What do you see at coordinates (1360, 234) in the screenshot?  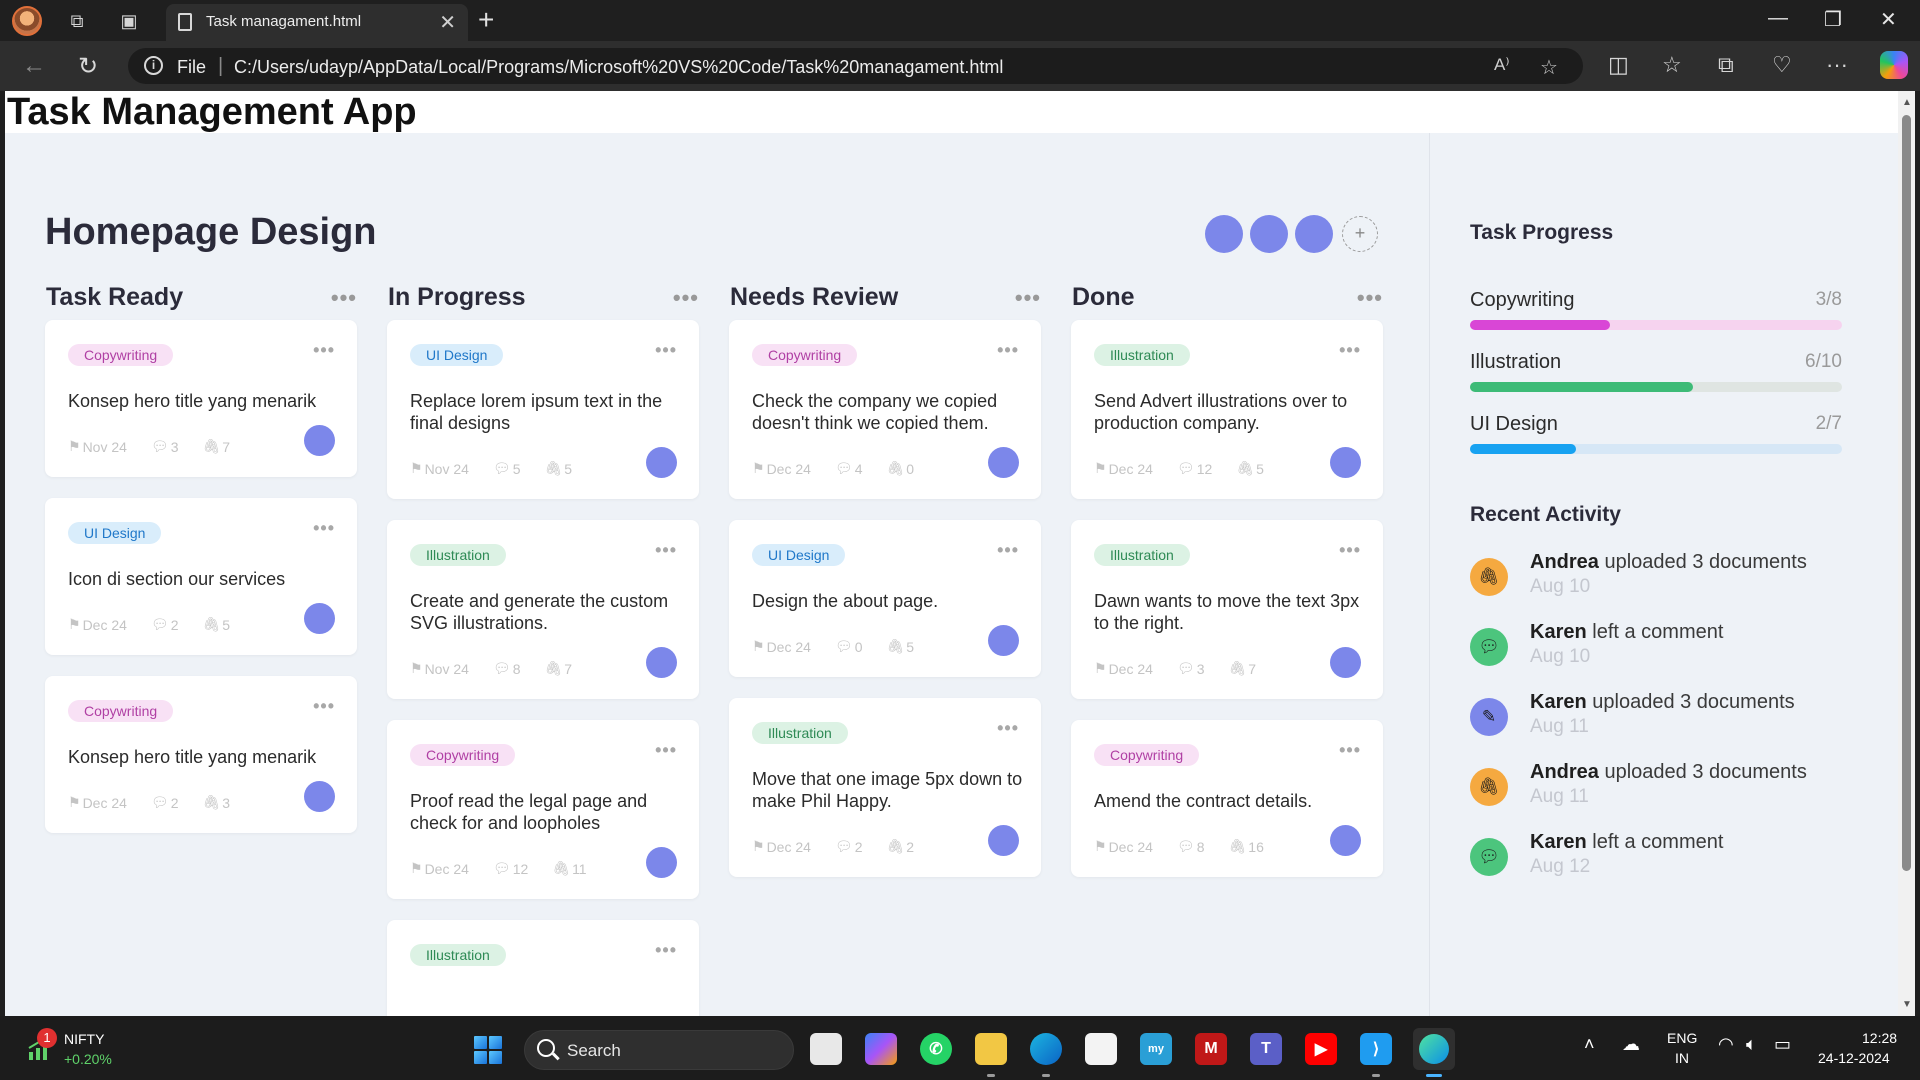 I see `add-member-button: +` at bounding box center [1360, 234].